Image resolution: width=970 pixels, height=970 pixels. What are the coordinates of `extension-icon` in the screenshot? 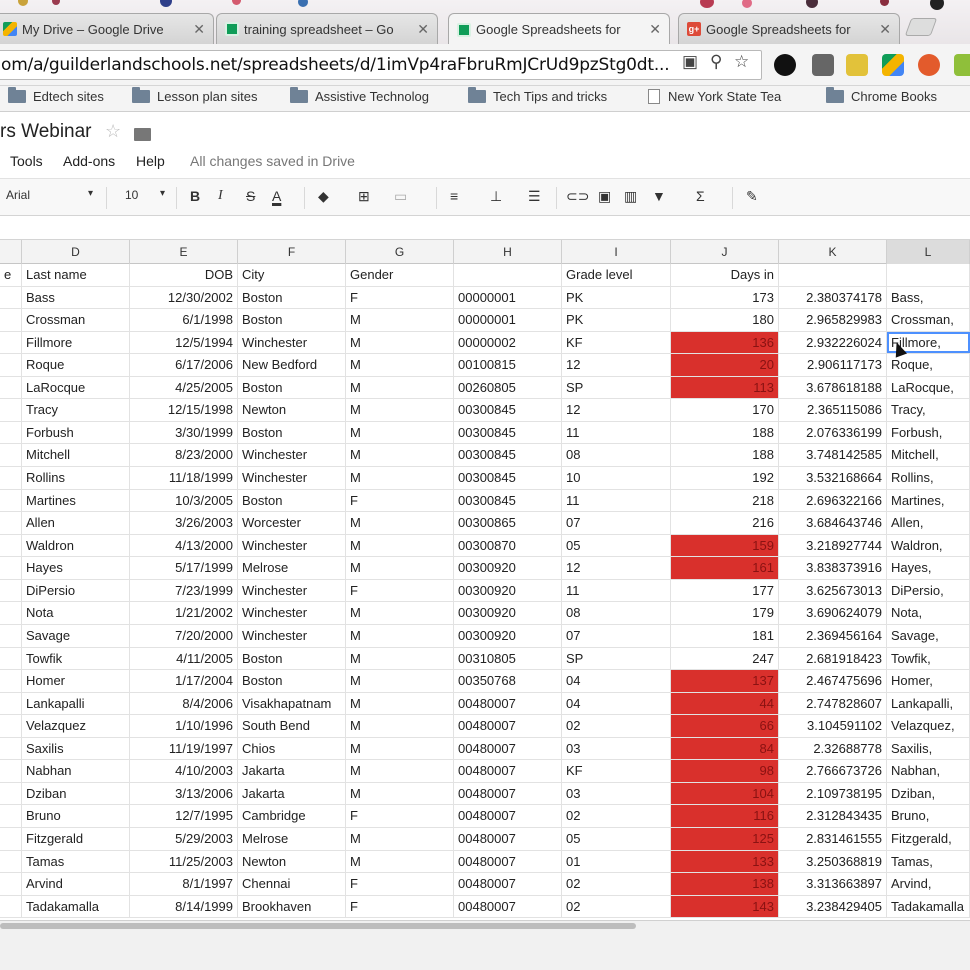 It's located at (962, 65).